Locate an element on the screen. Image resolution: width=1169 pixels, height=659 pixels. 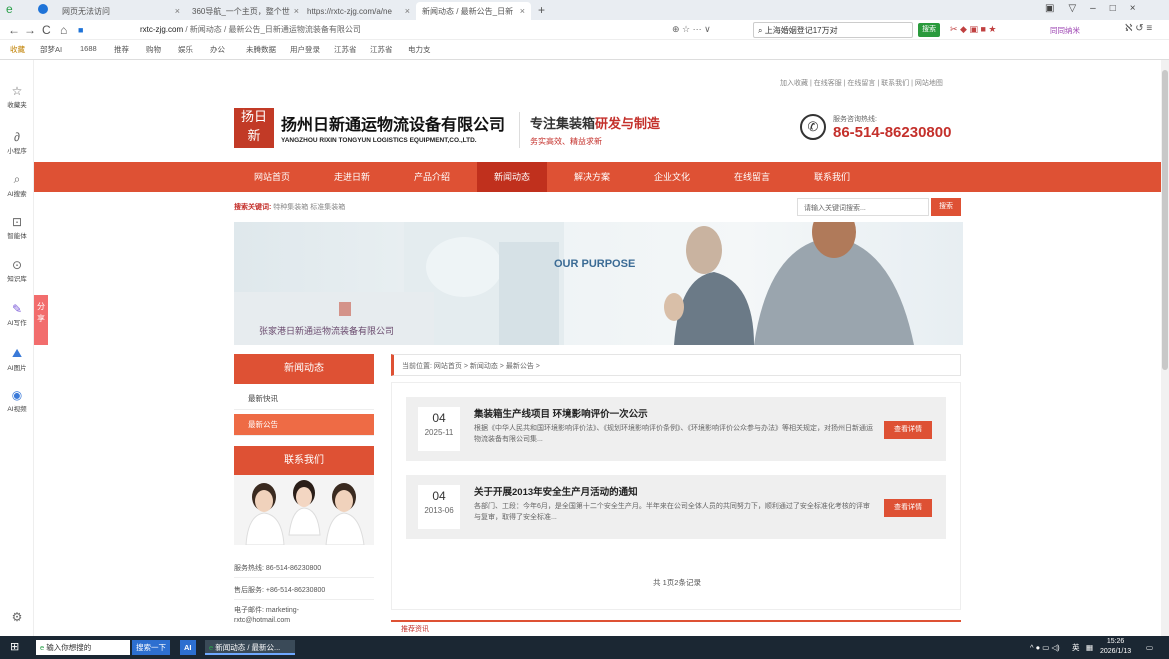
favorites-item: 收藏 is located at coordinates (17, 49).